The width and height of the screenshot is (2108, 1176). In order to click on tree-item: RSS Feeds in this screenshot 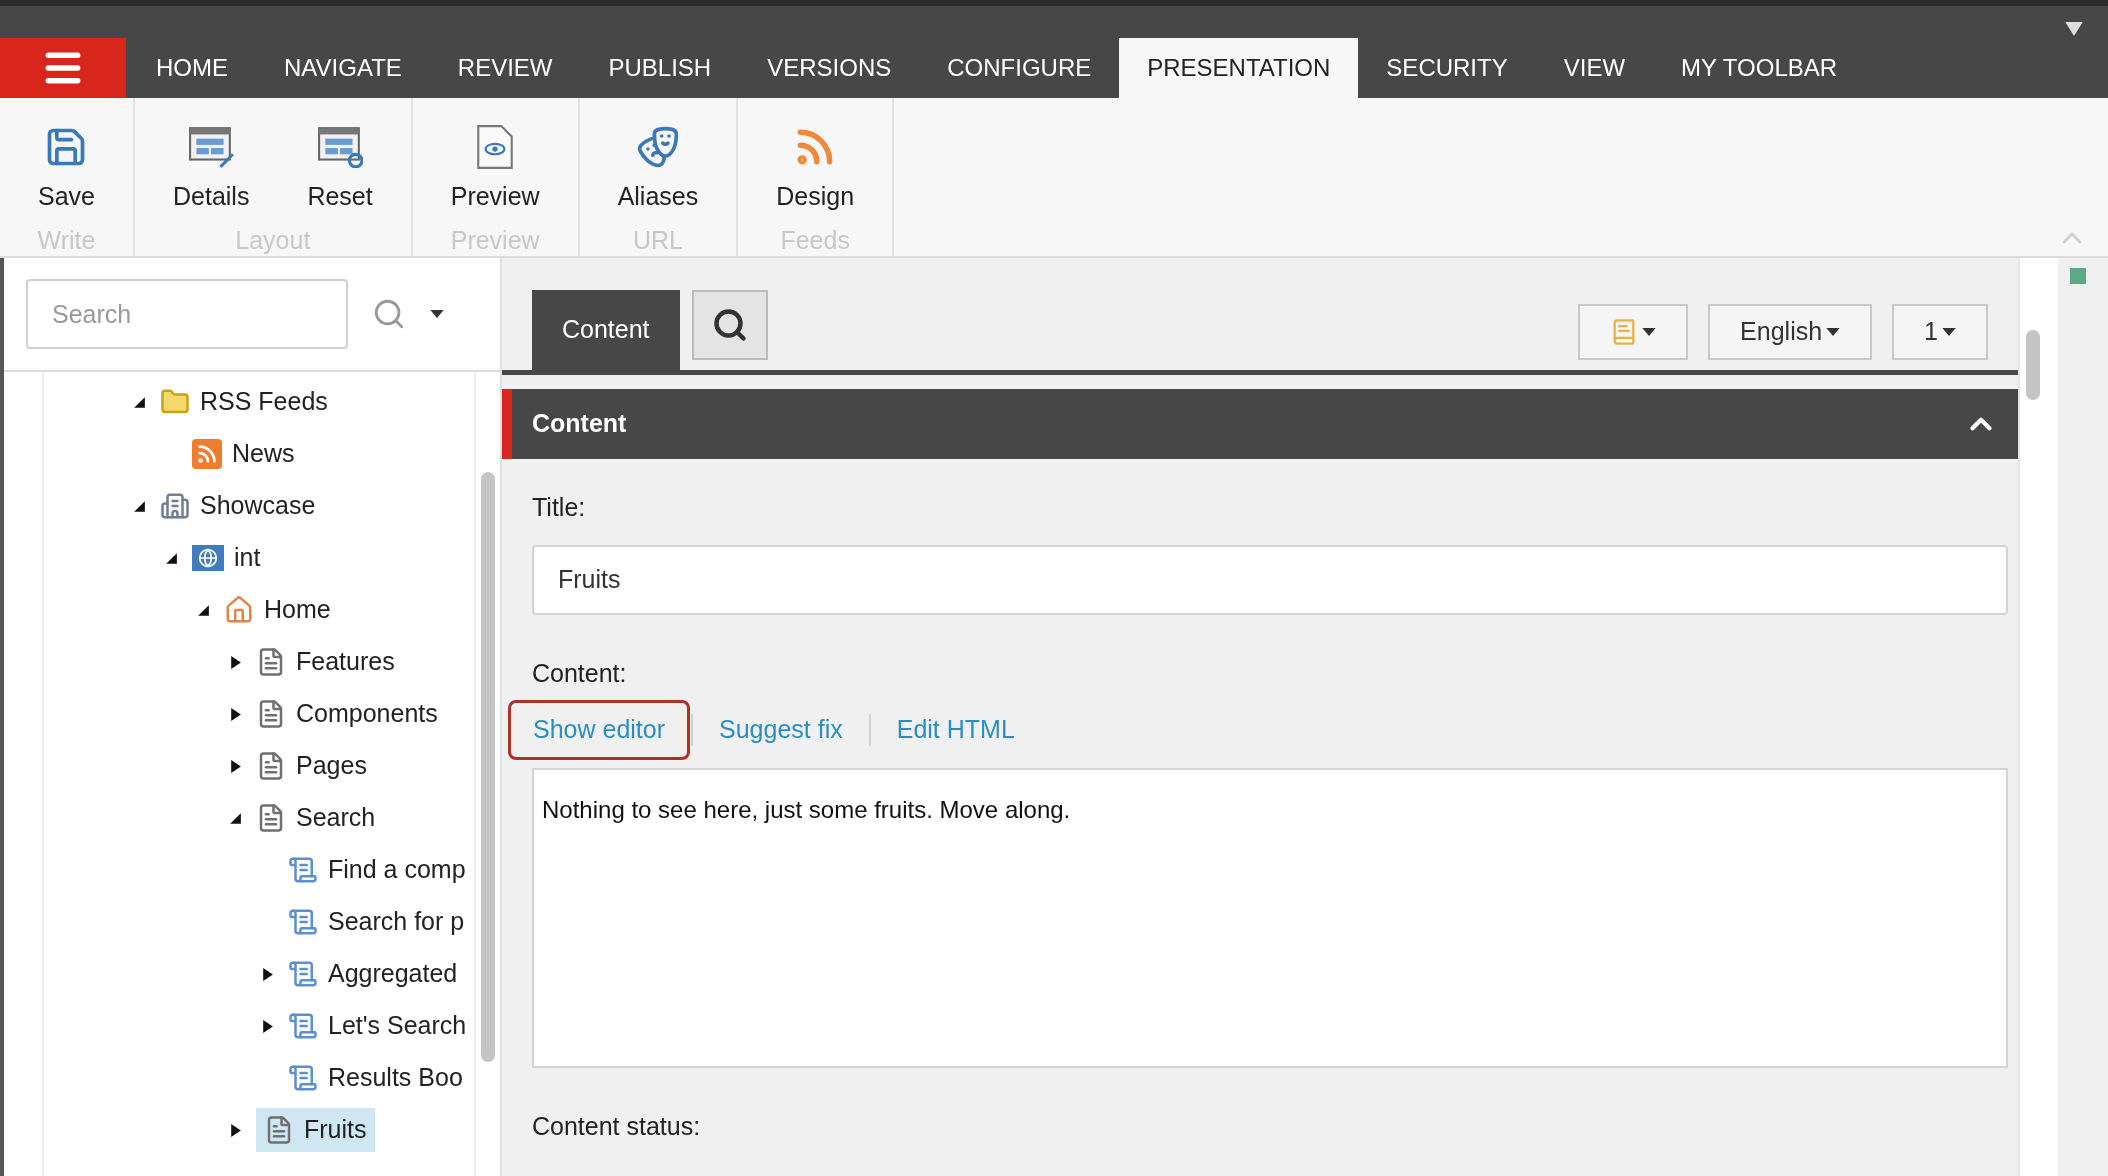, I will do `click(248, 402)`.